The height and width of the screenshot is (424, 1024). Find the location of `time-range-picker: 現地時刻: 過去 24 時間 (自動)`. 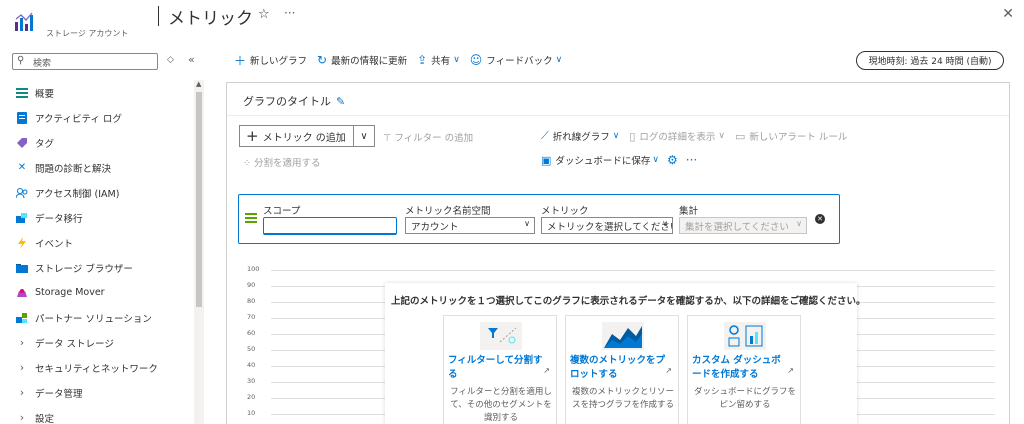

time-range-picker: 現地時刻: 過去 24 時間 (自動) is located at coordinates (930, 60).